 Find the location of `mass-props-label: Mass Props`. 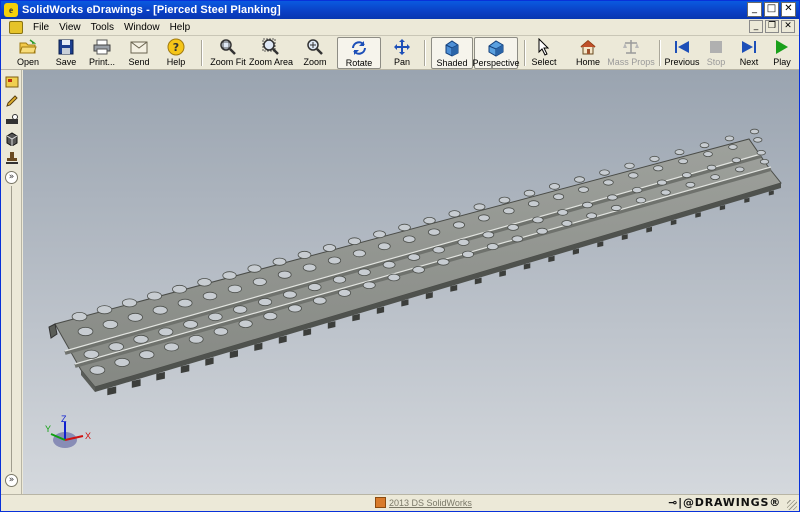

mass-props-label: Mass Props is located at coordinates (631, 62).